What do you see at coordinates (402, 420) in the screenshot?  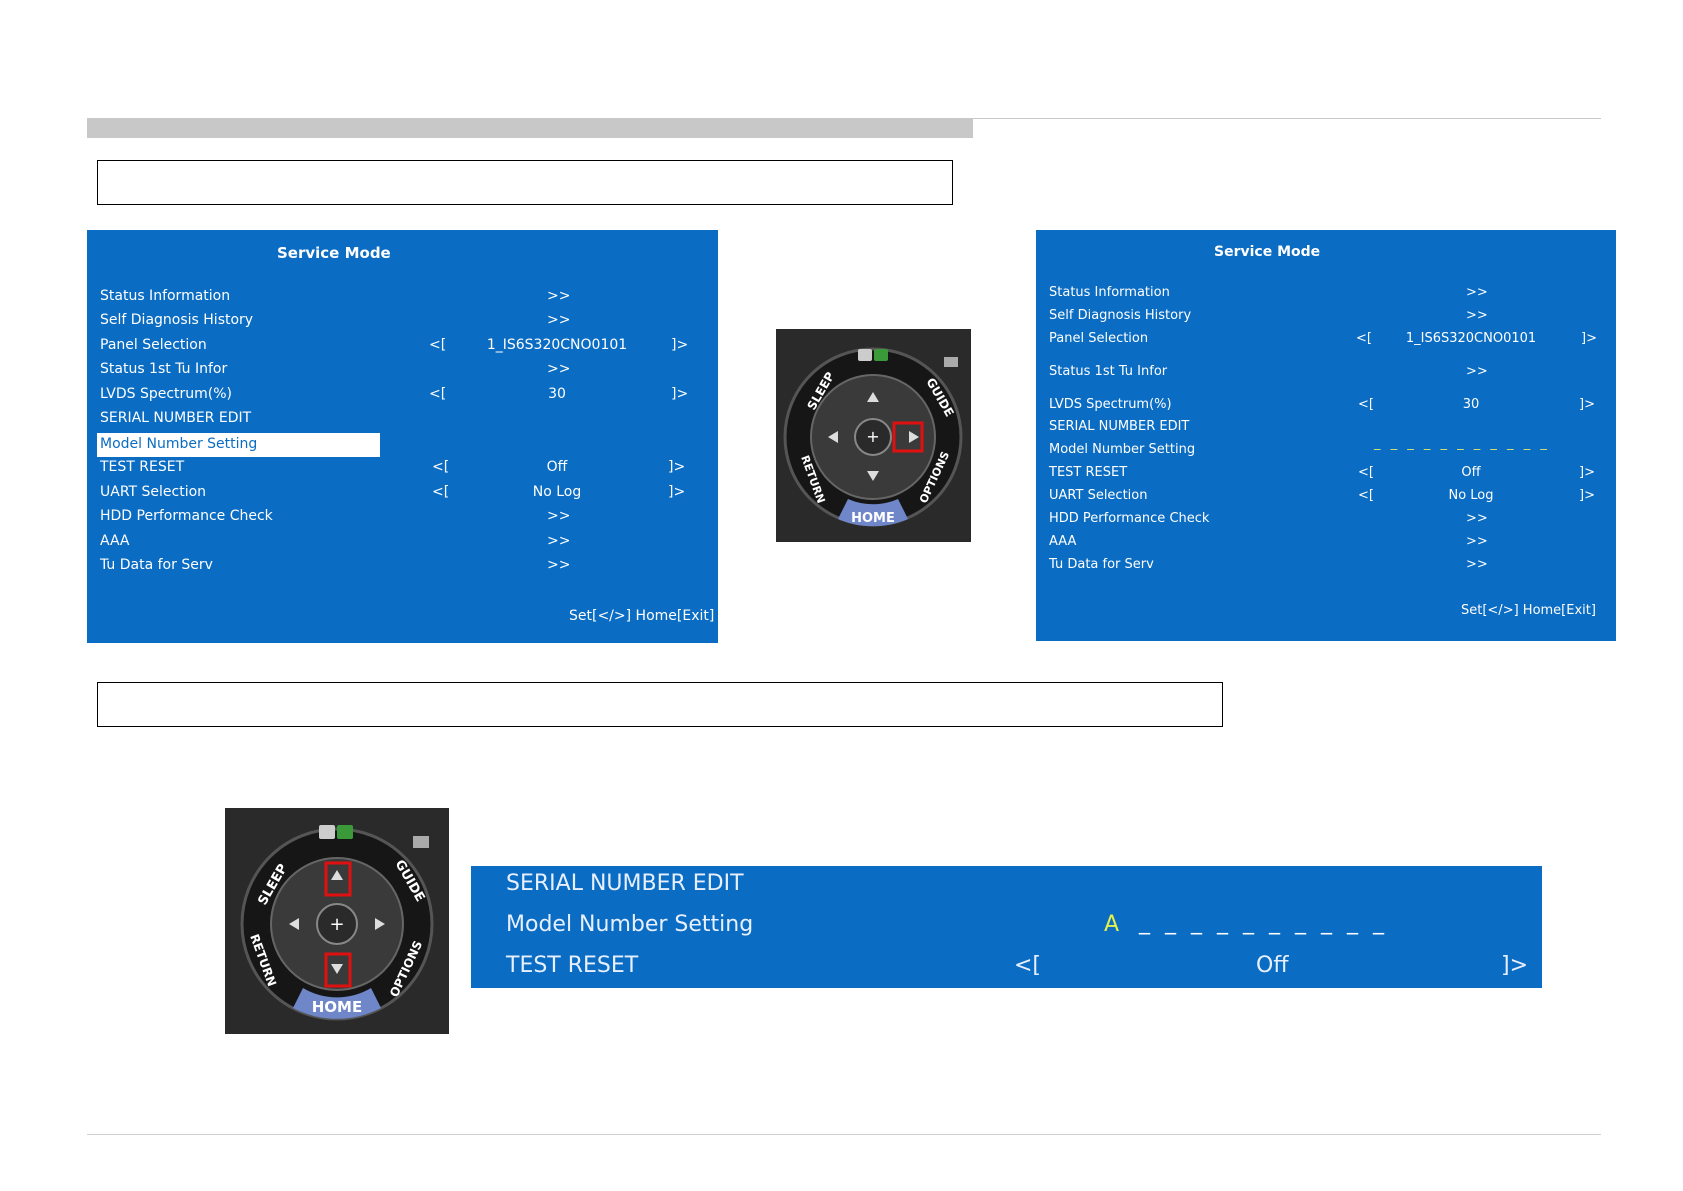 I see `menu-row-serial-number-edit: SERIAL NUMBER EDIT` at bounding box center [402, 420].